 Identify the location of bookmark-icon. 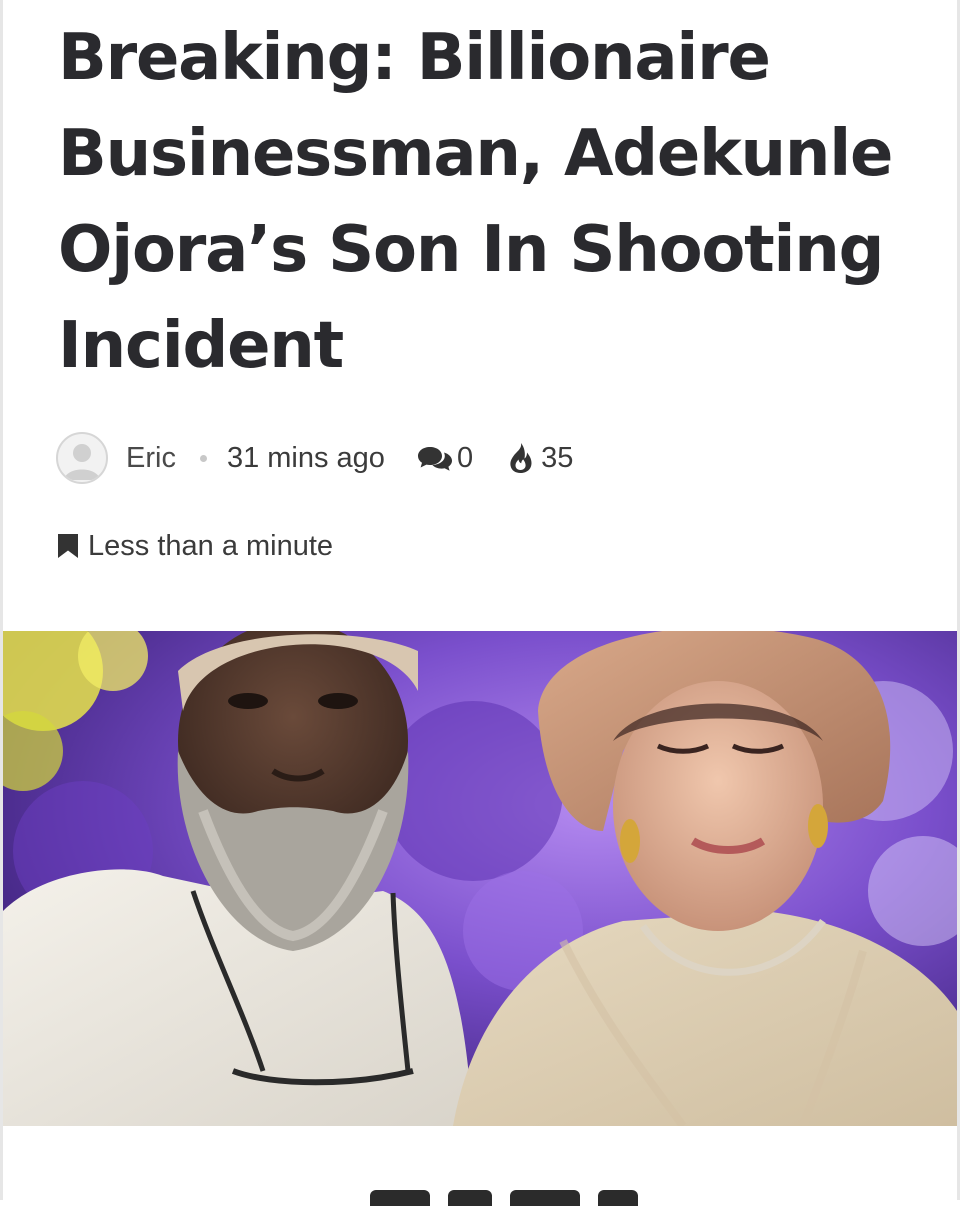
(68, 546).